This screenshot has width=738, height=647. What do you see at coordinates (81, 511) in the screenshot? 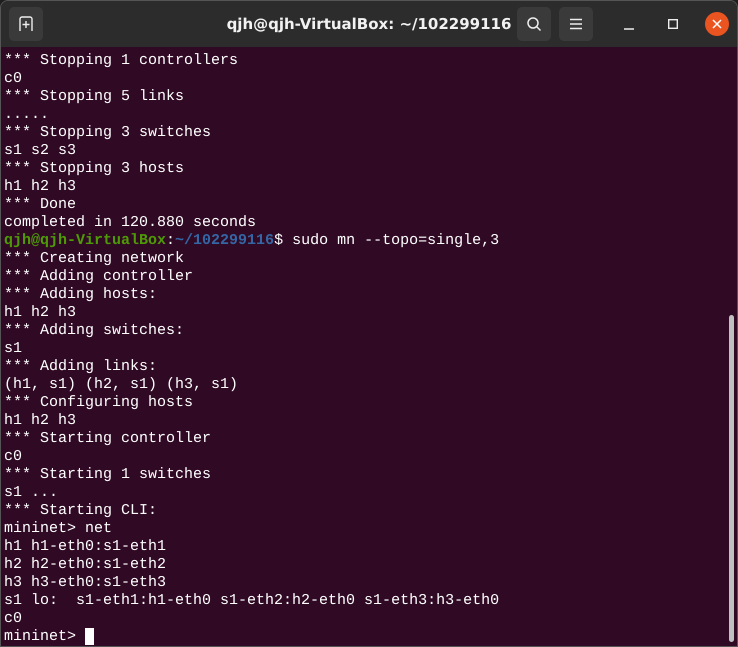
I see `output-line: *** Starting CLI:` at bounding box center [81, 511].